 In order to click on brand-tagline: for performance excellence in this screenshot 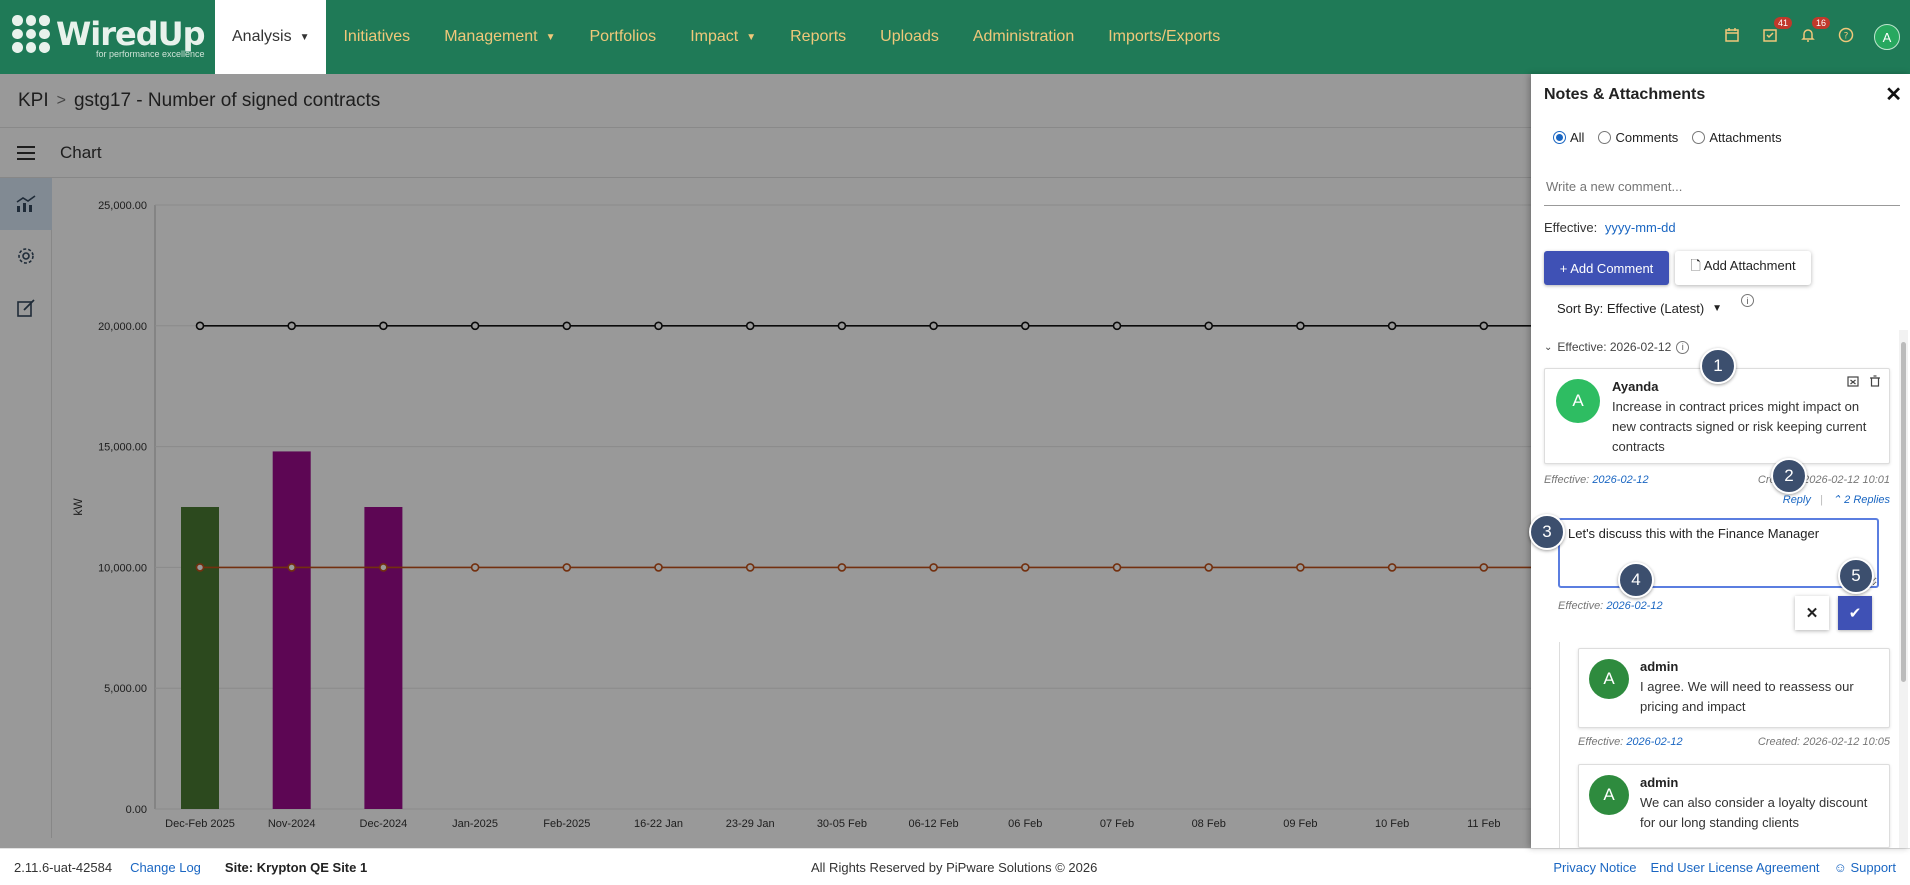, I will do `click(150, 54)`.